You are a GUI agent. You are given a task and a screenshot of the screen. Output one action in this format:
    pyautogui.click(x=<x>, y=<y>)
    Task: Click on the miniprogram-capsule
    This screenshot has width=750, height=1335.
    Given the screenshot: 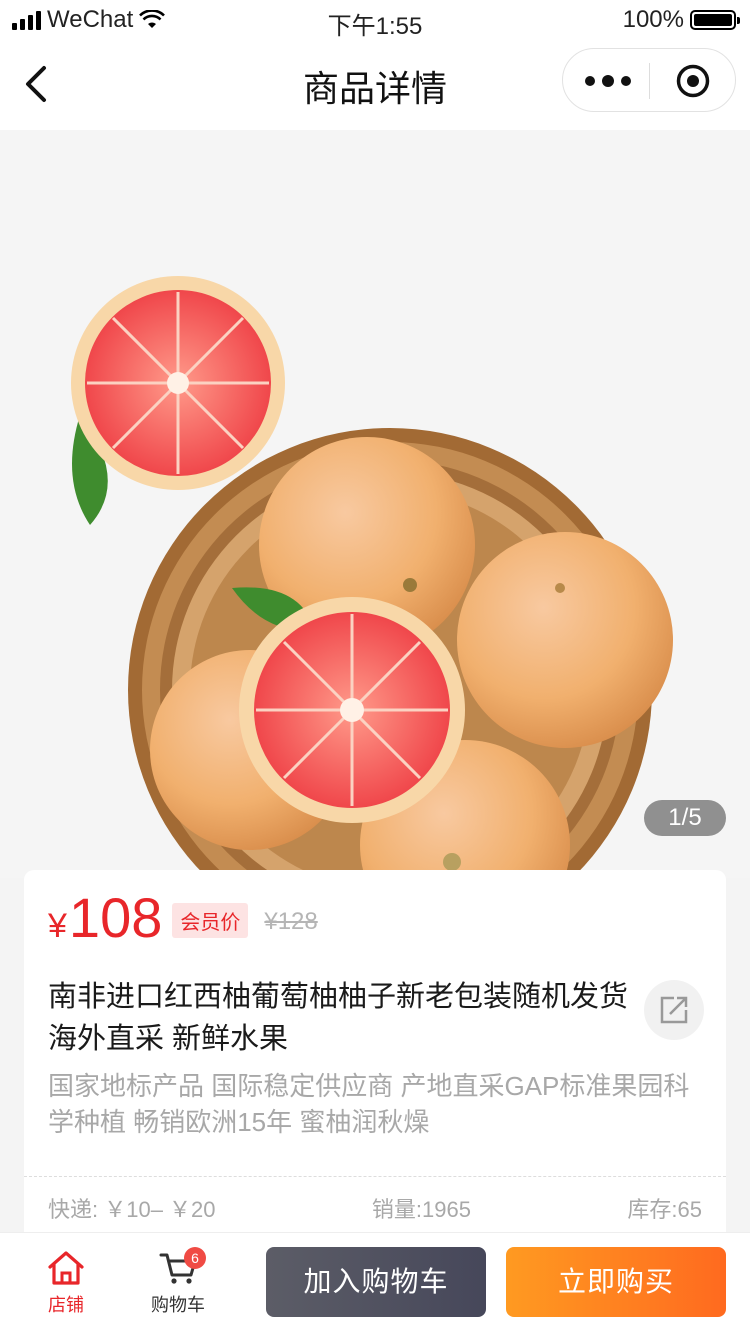 What is the action you would take?
    pyautogui.click(x=649, y=80)
    